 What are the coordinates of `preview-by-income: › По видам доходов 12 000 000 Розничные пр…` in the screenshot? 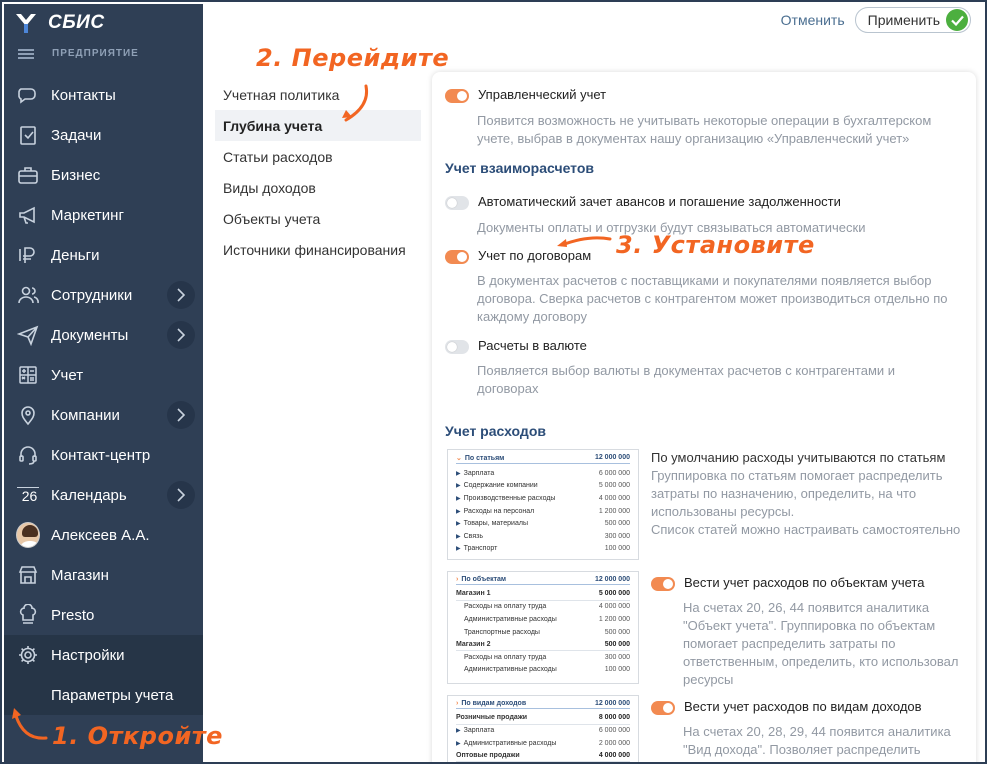 It's located at (543, 728).